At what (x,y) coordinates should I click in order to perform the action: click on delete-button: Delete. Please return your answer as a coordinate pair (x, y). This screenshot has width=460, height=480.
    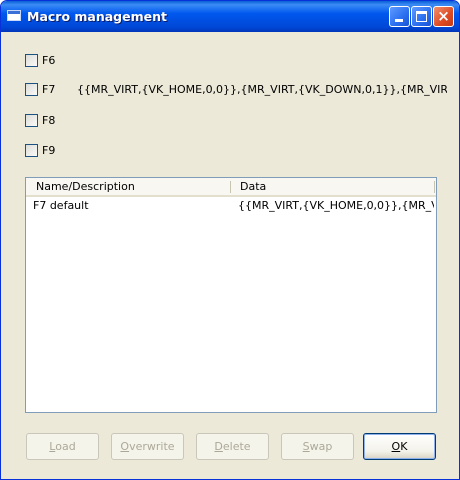
    Looking at the image, I should click on (232, 446).